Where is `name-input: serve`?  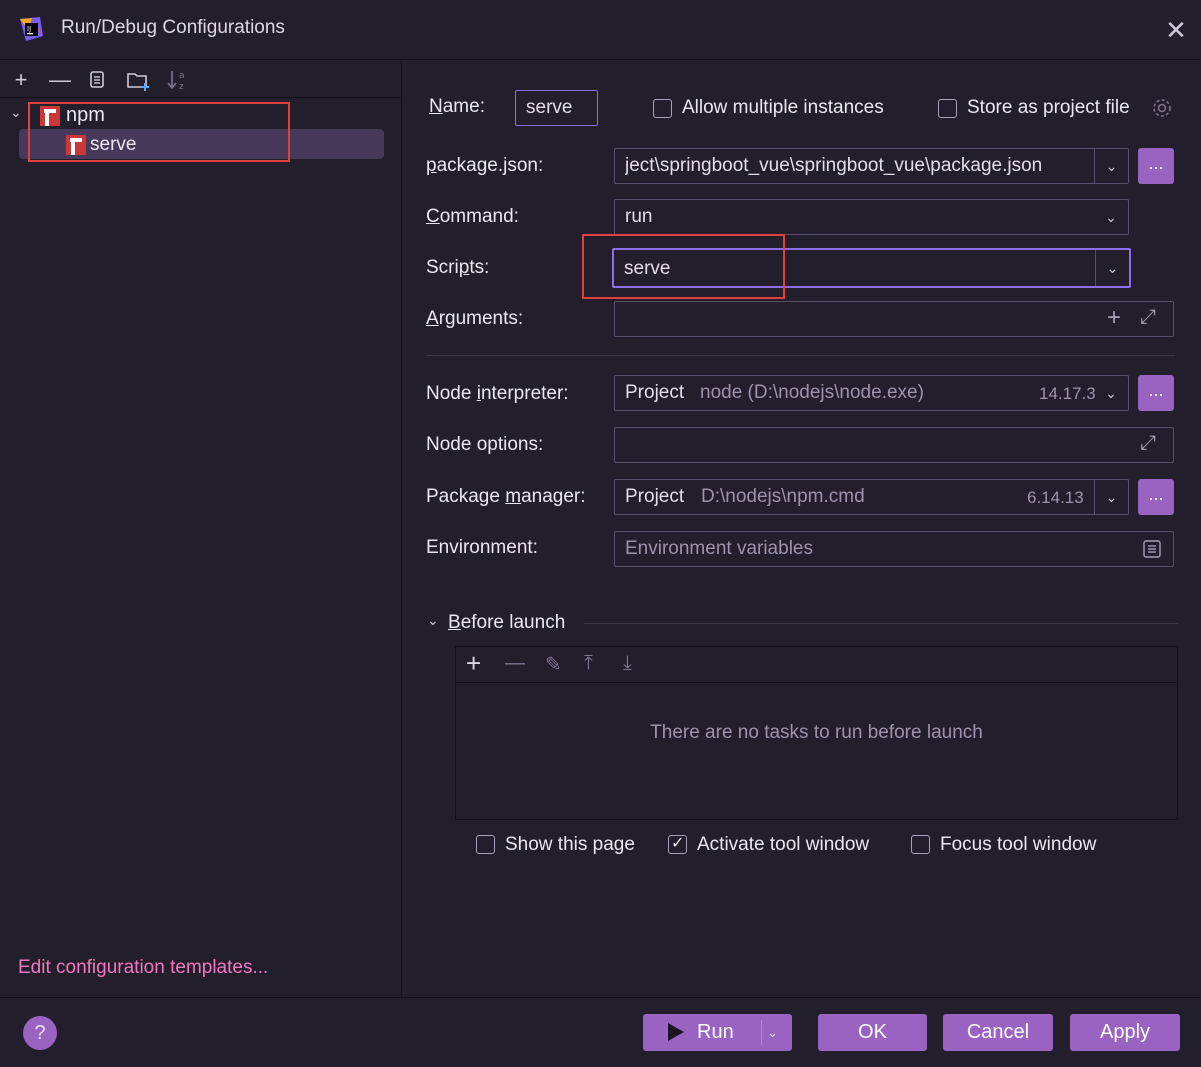 name-input: serve is located at coordinates (556, 108).